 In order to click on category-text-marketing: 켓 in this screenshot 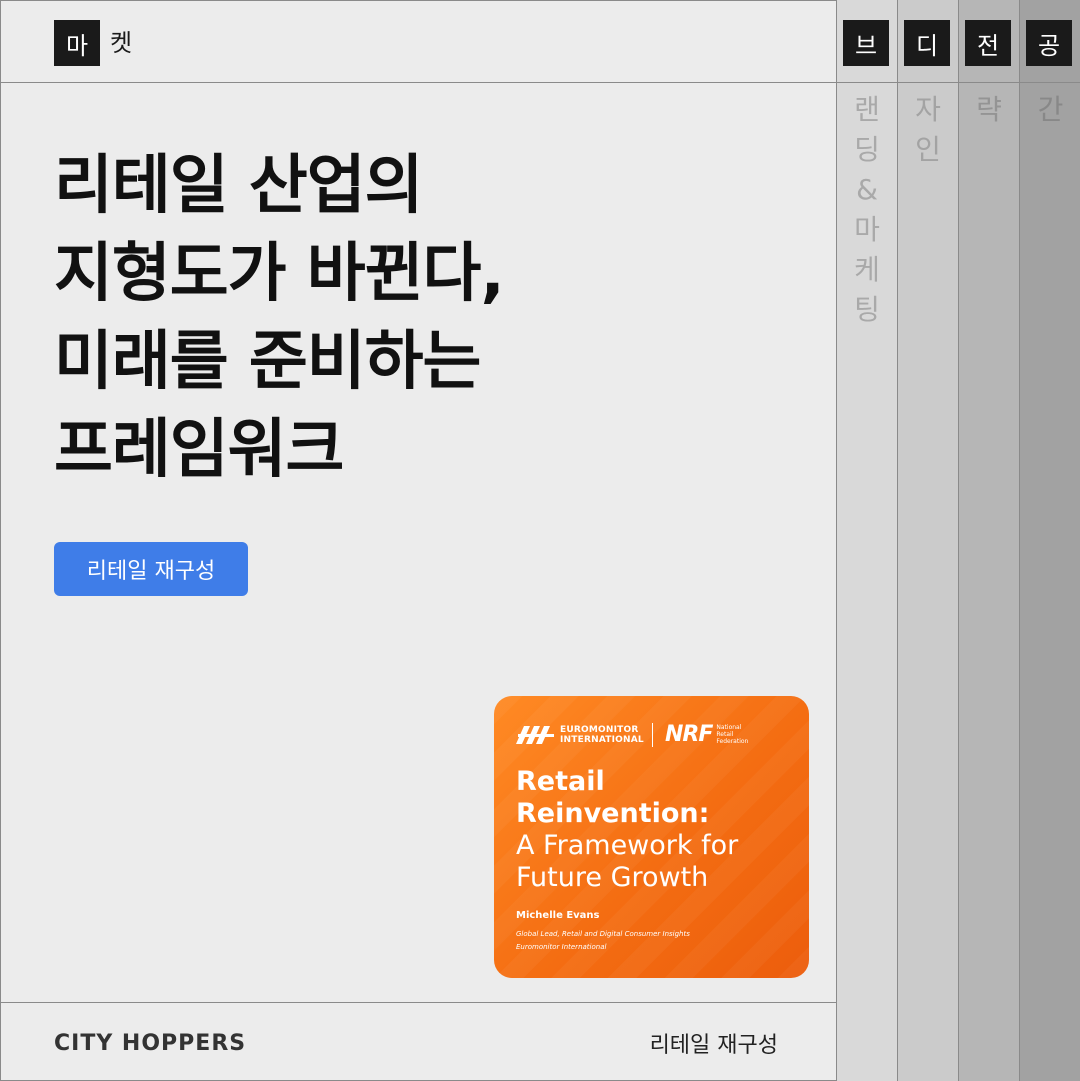, I will do `click(121, 43)`.